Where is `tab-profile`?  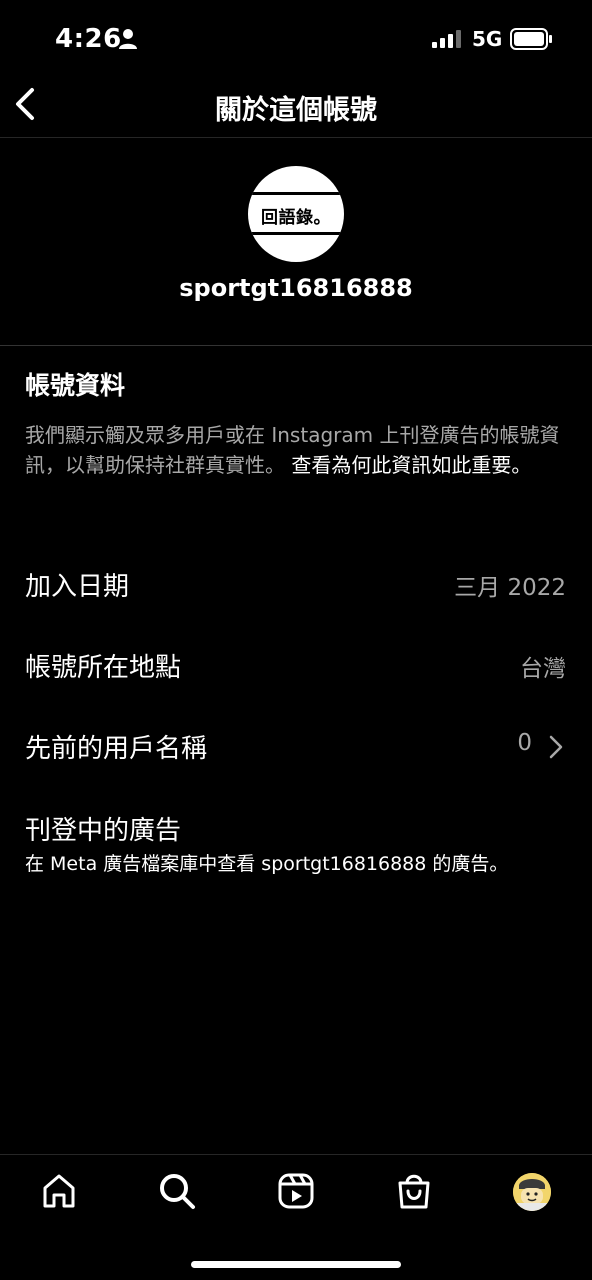 tab-profile is located at coordinates (532, 1192).